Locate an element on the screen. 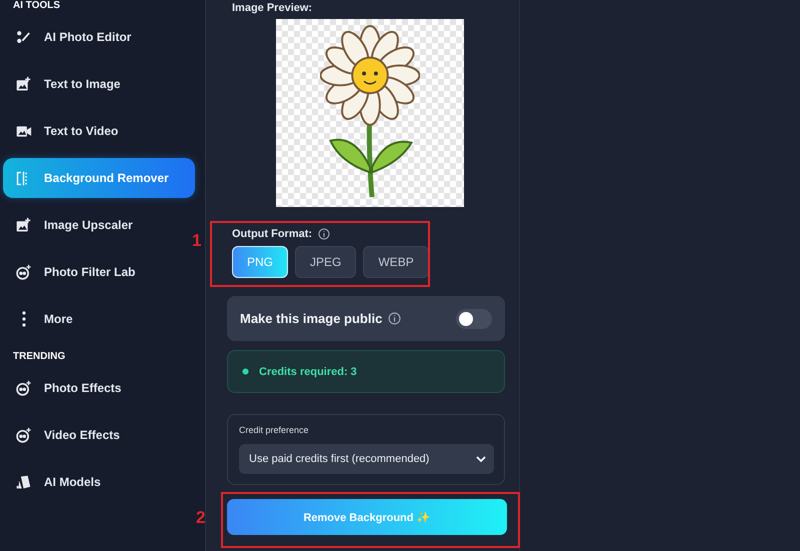  sidebar-item: Text to Image is located at coordinates (99, 84).